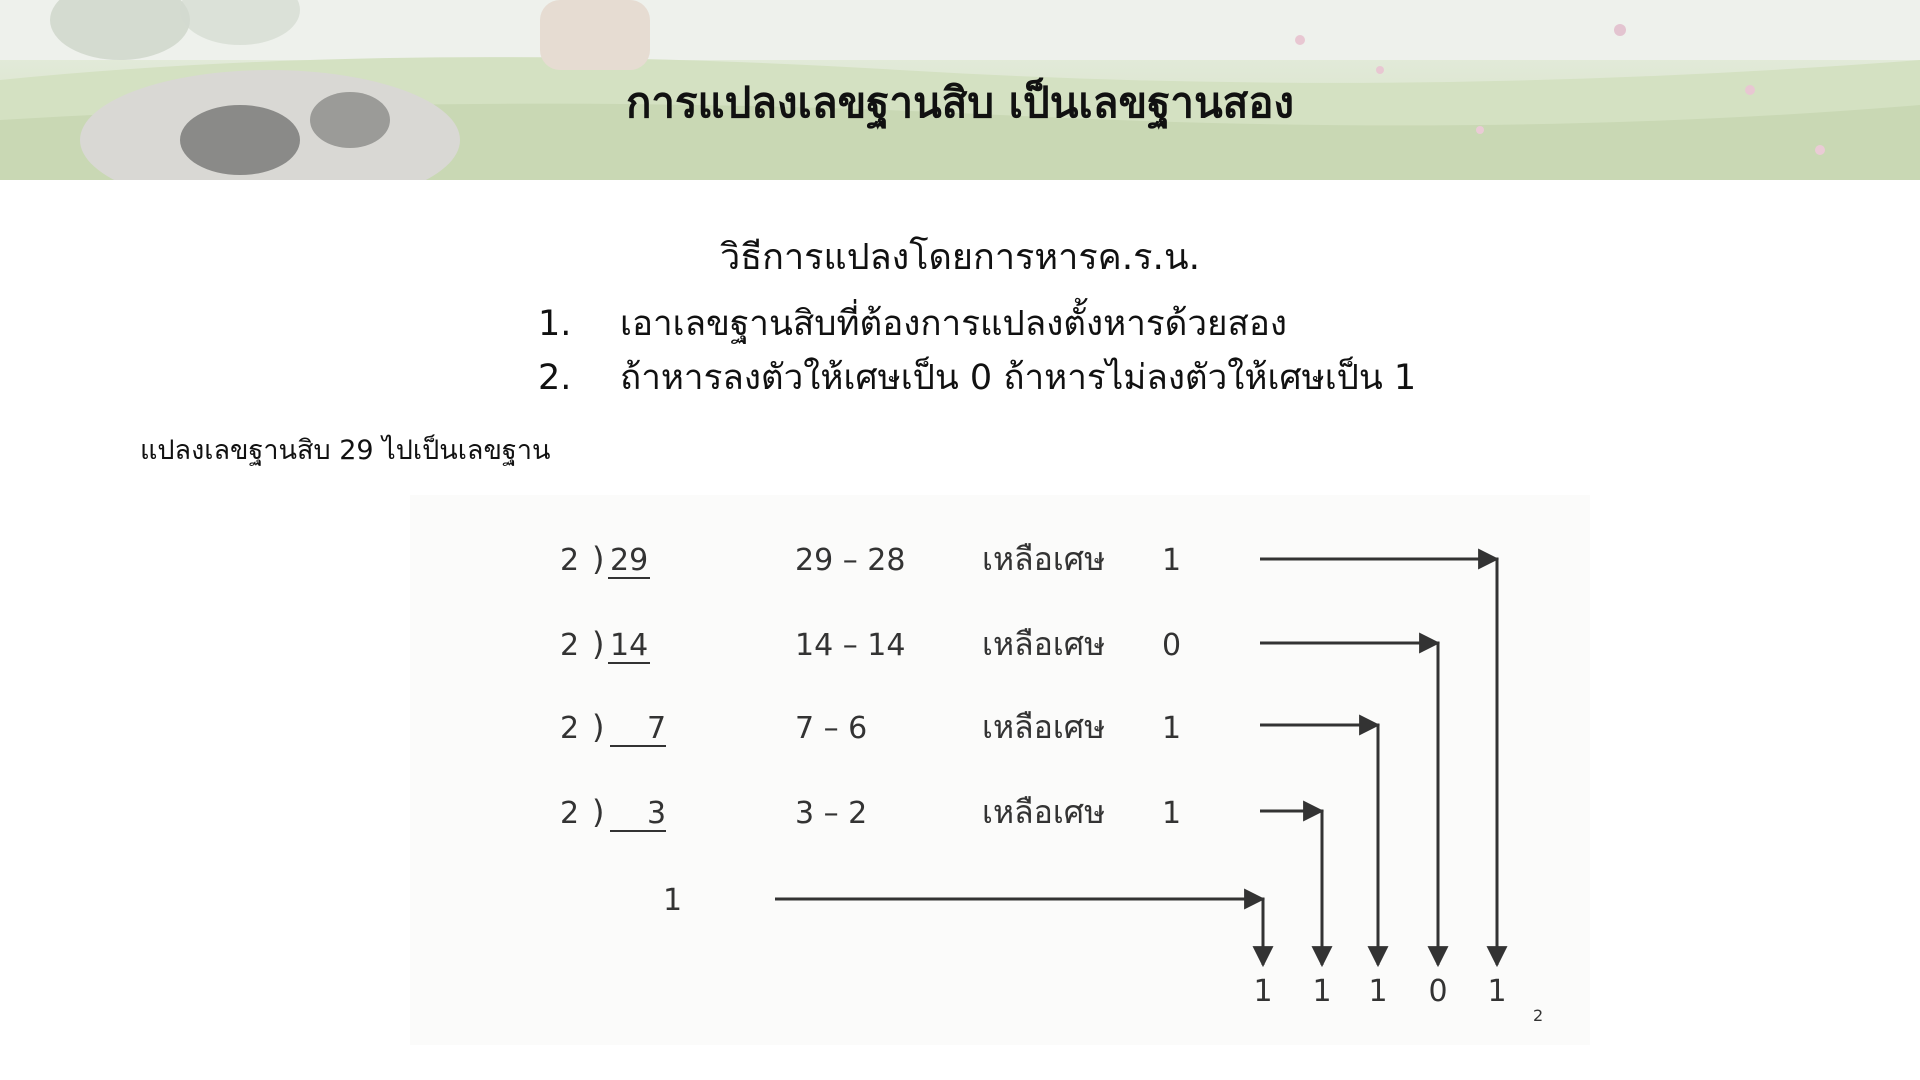 This screenshot has width=1920, height=1080. Describe the element at coordinates (831, 813) in the screenshot. I see `subtraction: 3 – 2` at that location.